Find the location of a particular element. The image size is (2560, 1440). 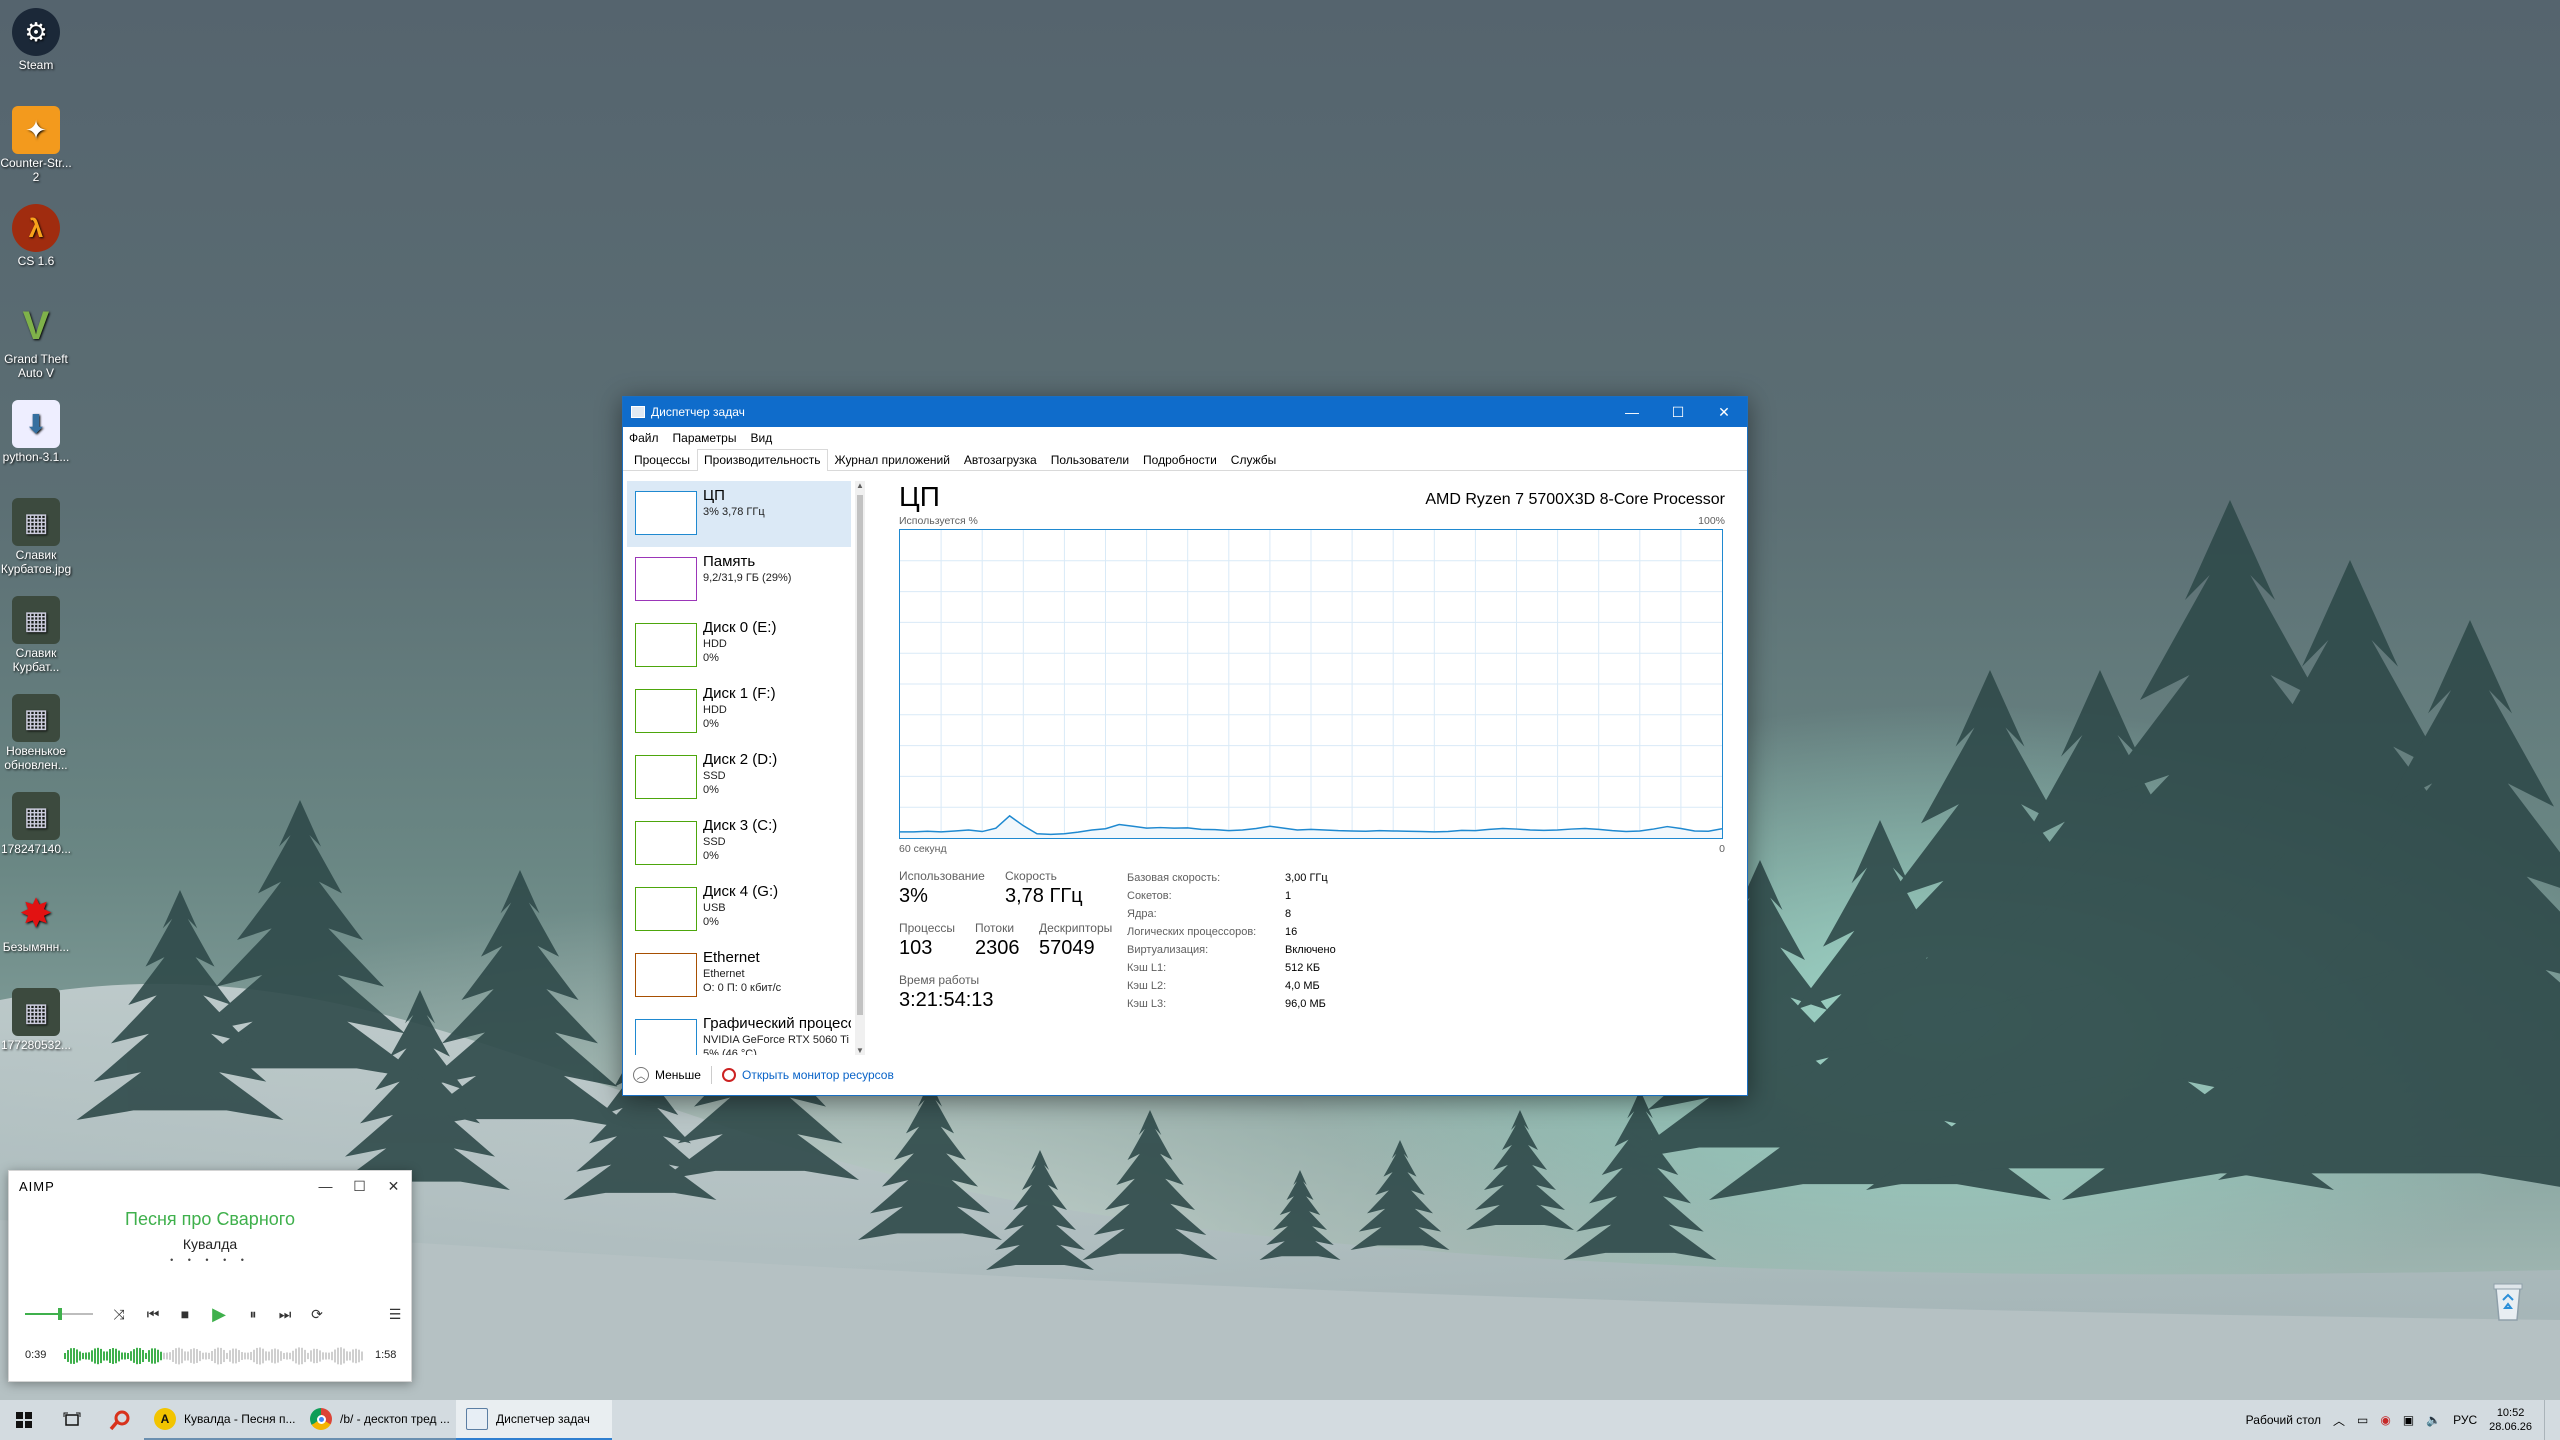

show-desktop-button is located at coordinates (2547, 1420).